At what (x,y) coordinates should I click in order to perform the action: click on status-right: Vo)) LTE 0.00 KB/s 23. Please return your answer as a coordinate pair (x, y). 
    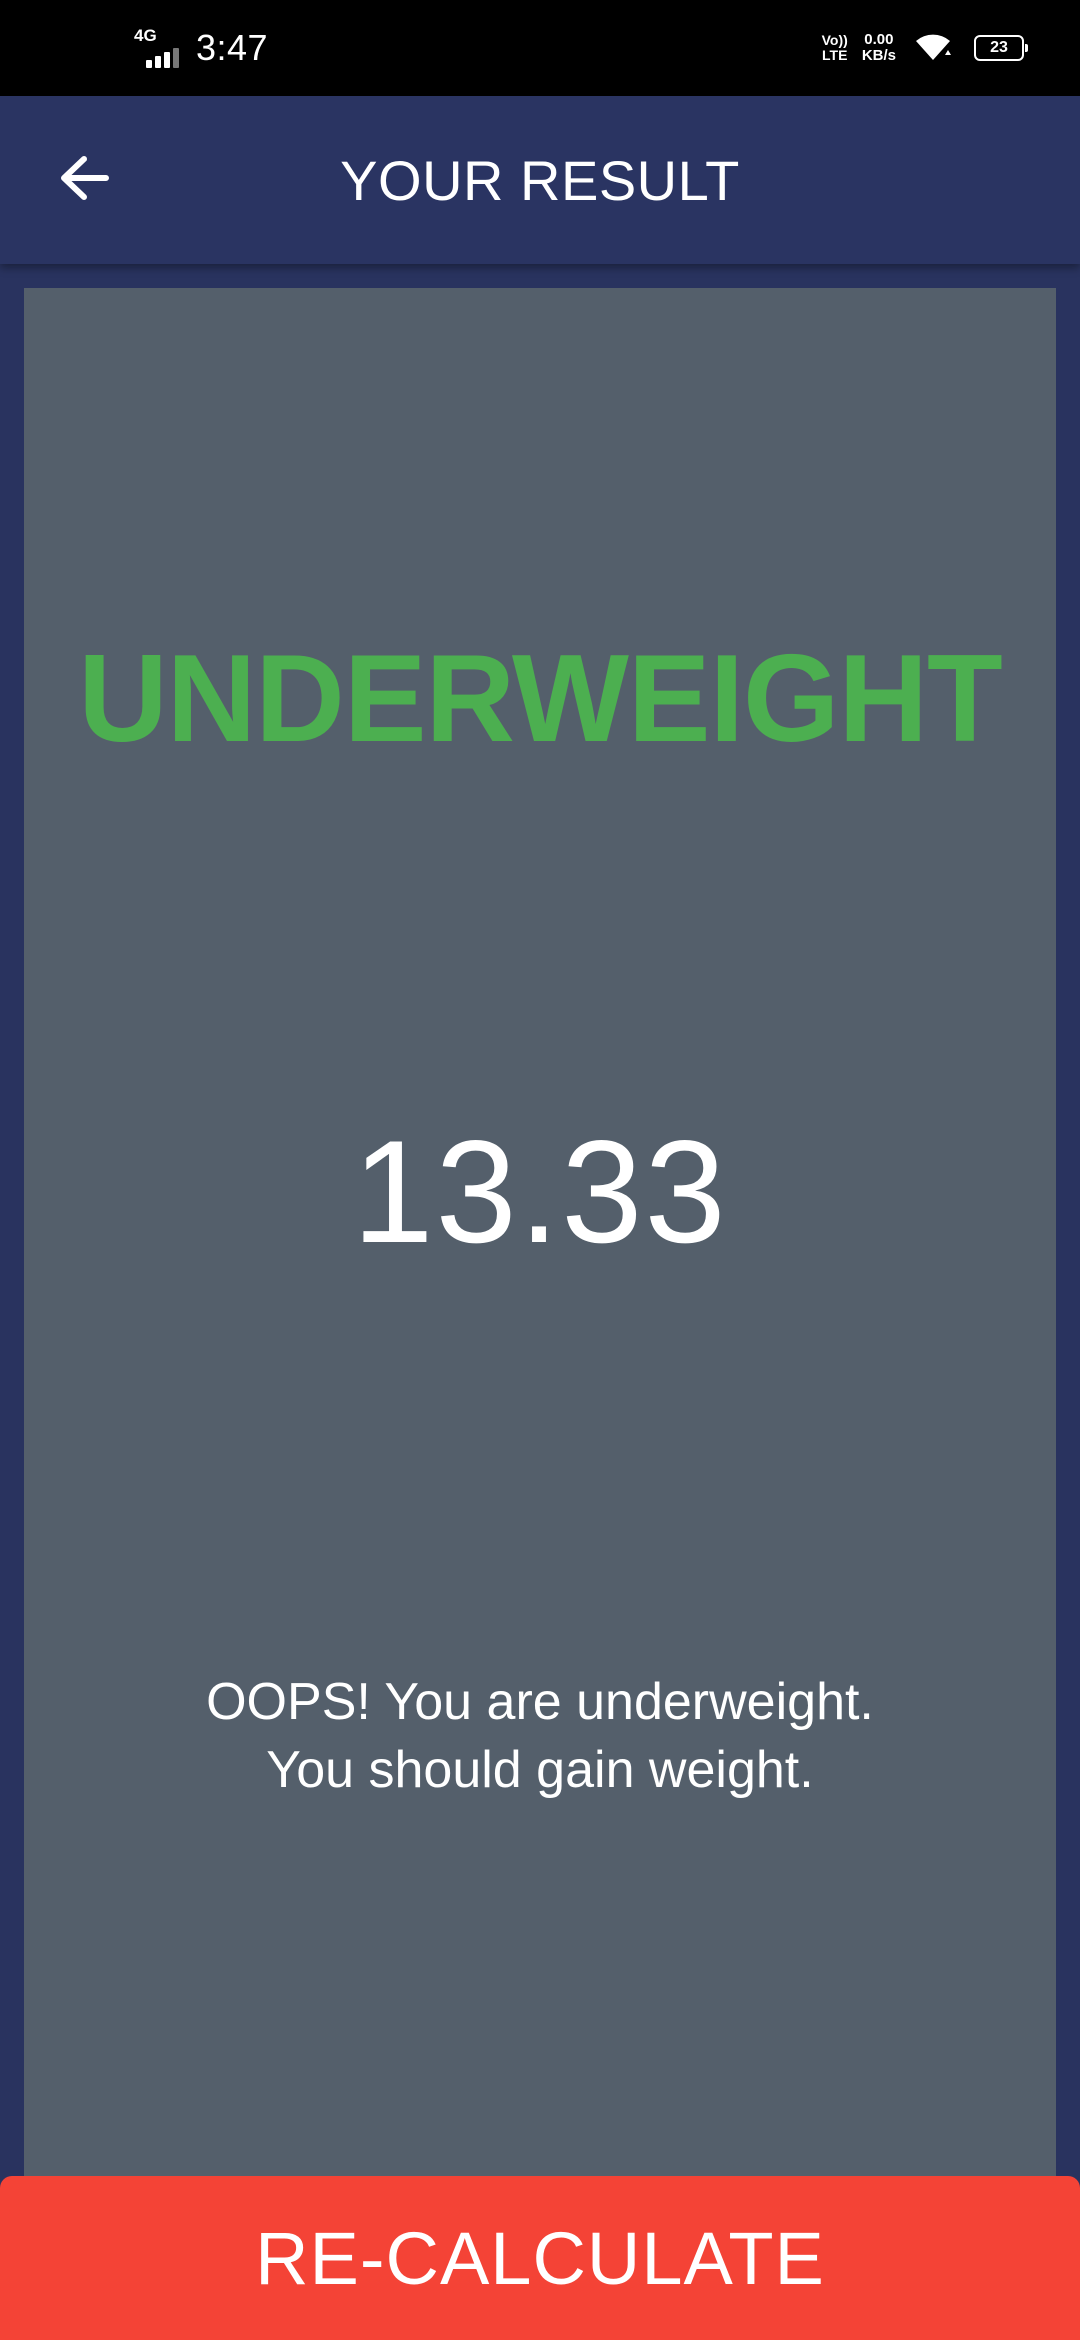
    Looking at the image, I should click on (925, 48).